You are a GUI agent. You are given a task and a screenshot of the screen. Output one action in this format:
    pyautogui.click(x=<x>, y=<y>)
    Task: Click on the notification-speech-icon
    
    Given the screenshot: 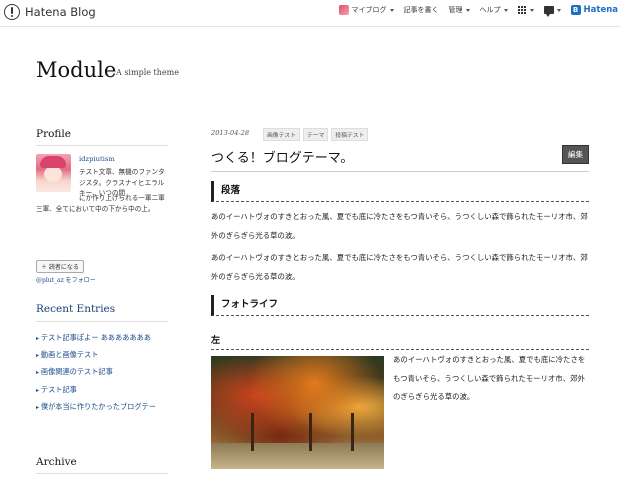 What is the action you would take?
    pyautogui.click(x=548, y=11)
    